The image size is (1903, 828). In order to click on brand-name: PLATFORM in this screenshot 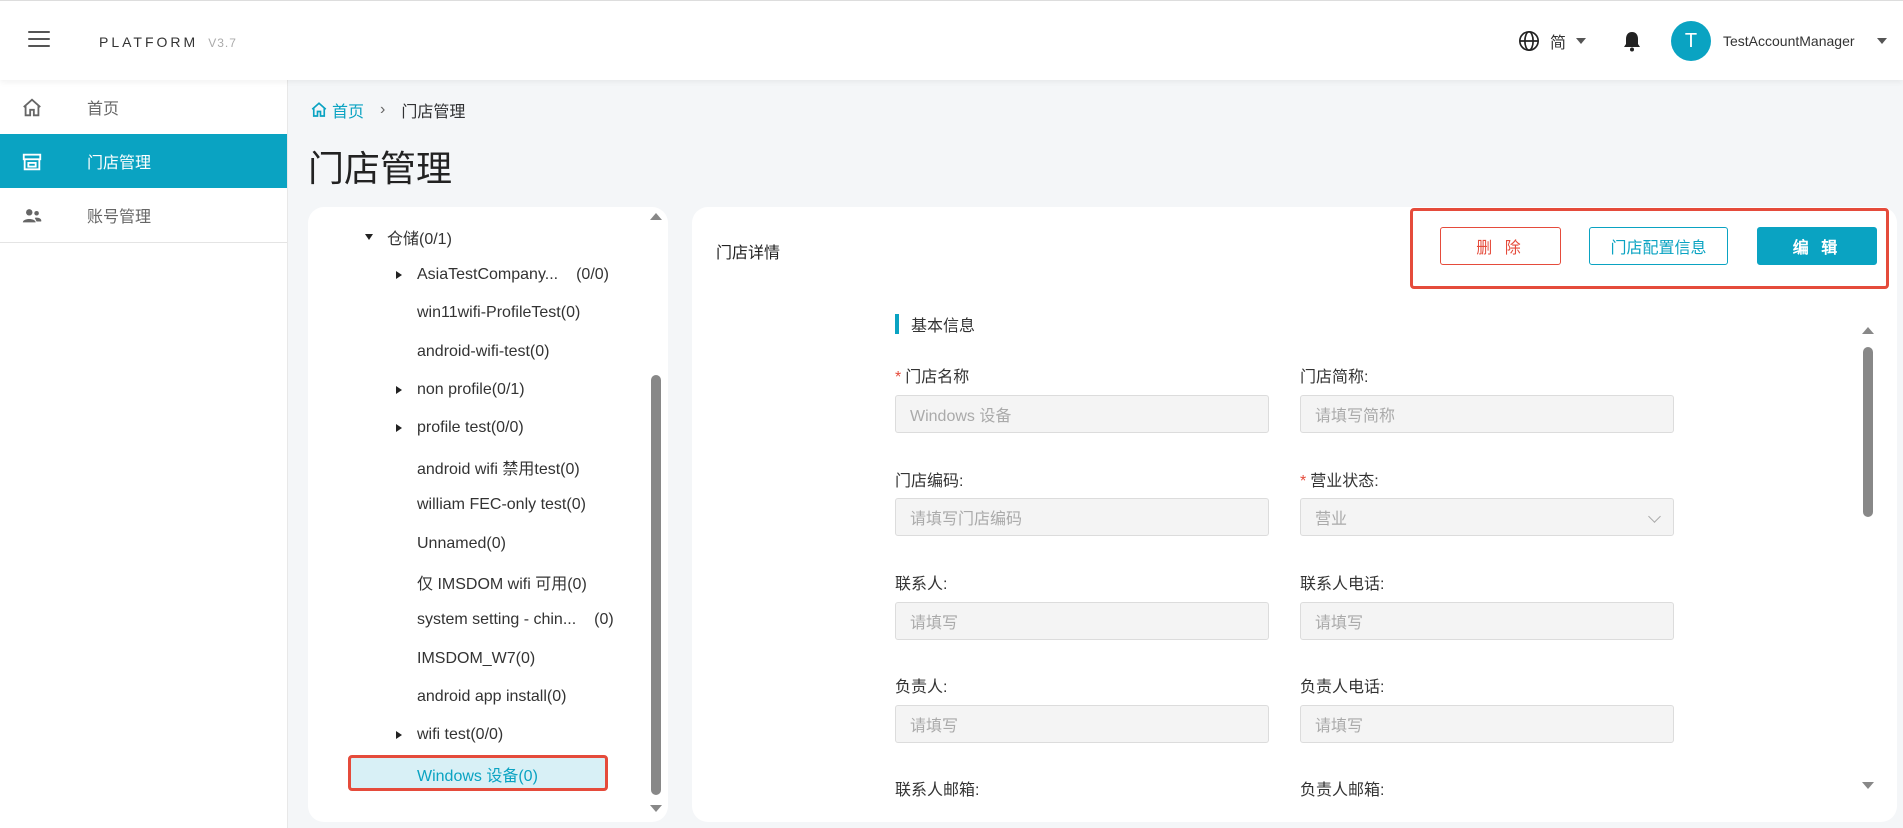, I will do `click(149, 42)`.